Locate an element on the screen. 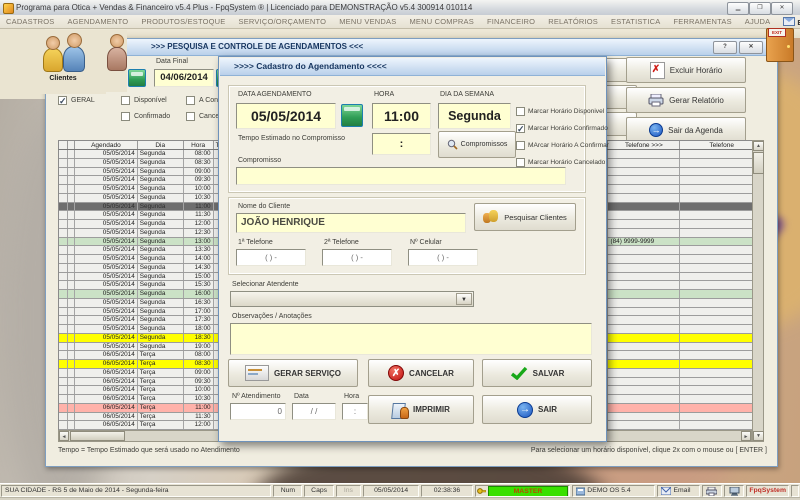  data-inicial-calendar-button is located at coordinates (137, 78).